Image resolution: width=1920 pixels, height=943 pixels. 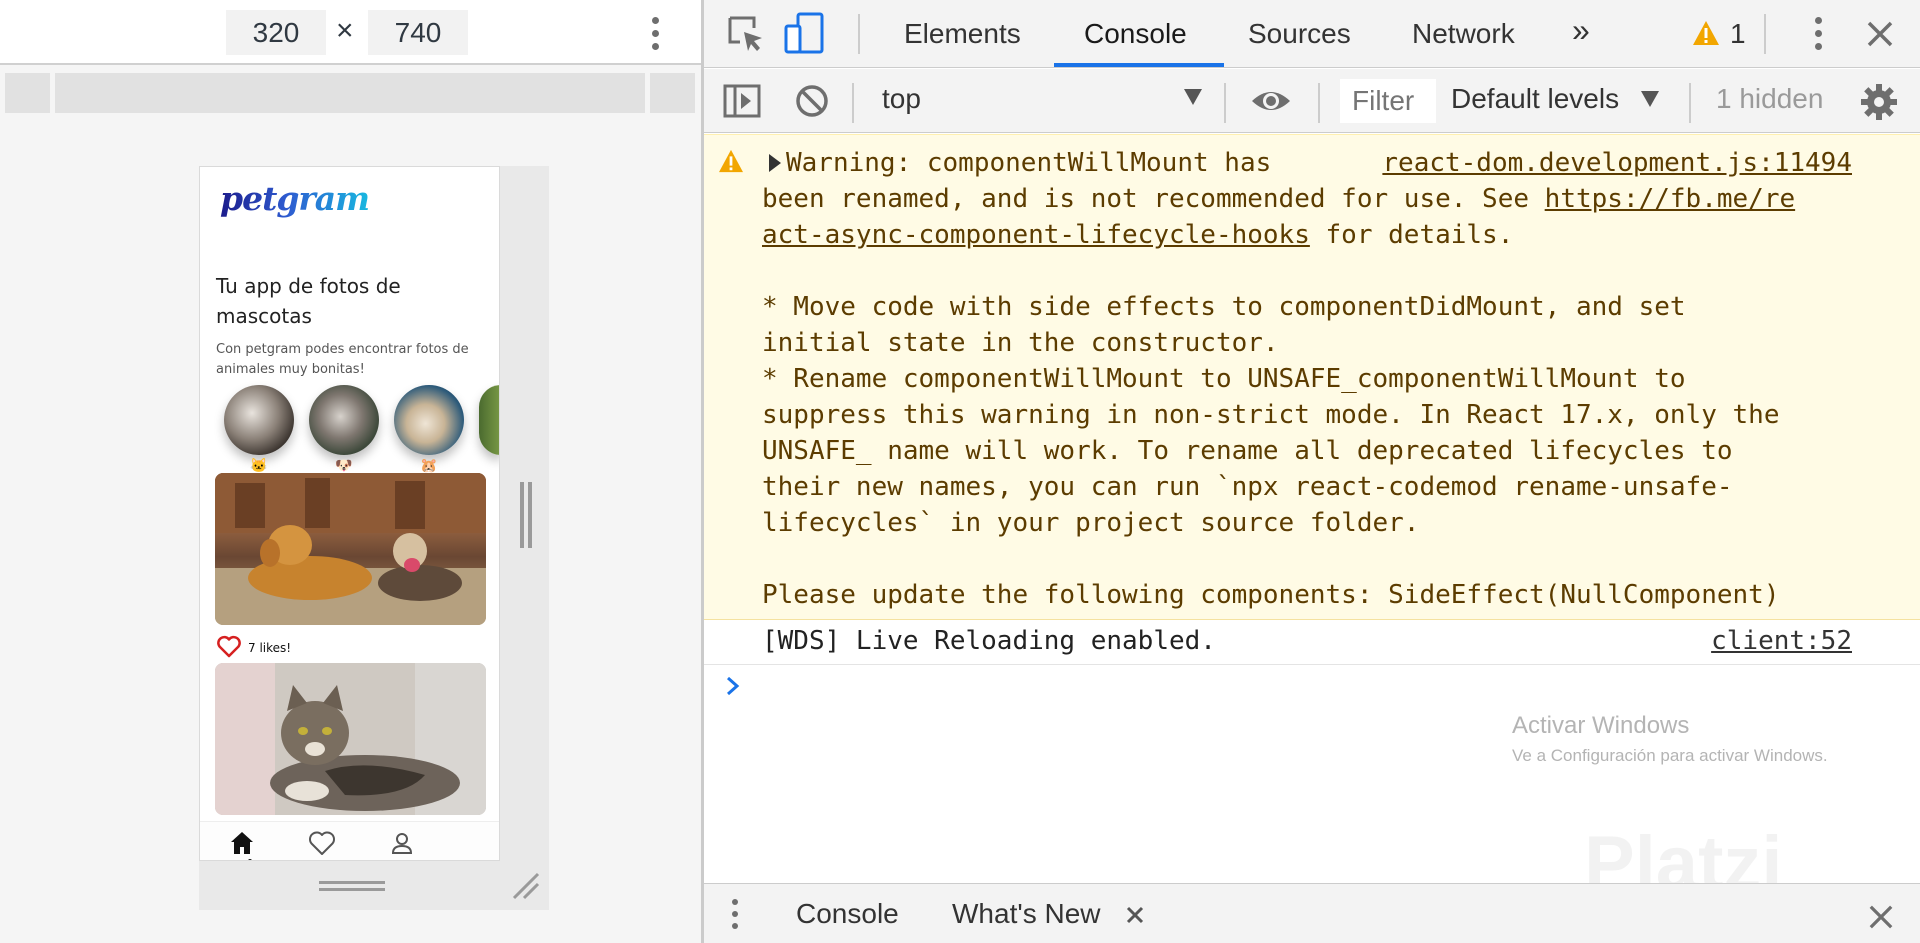 I want to click on close-drawer-icon, so click(x=1881, y=917).